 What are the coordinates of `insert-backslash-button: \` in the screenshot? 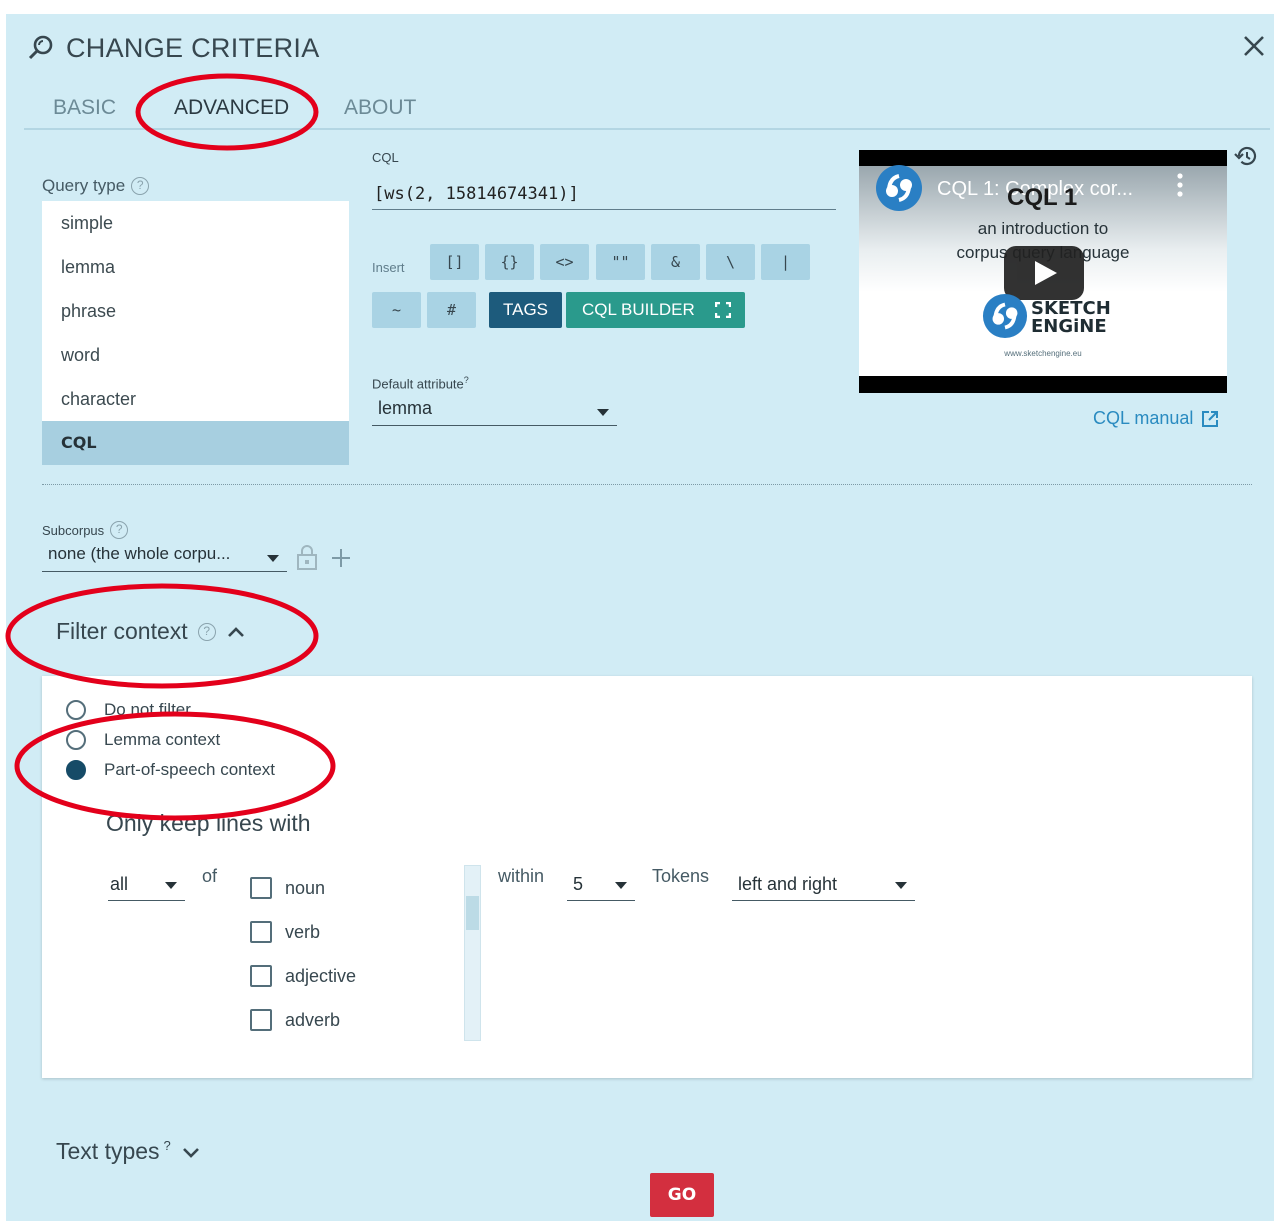 It's located at (730, 262).